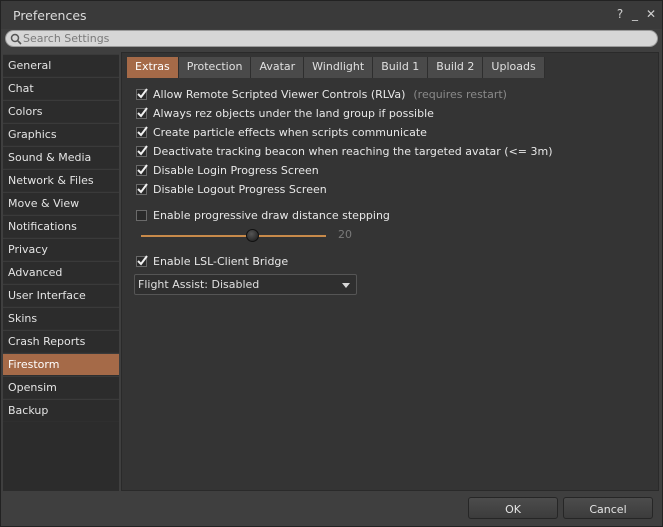 Image resolution: width=663 pixels, height=527 pixels. Describe the element at coordinates (61, 249) in the screenshot. I see `sidebar-item-privacy: Privacy` at that location.